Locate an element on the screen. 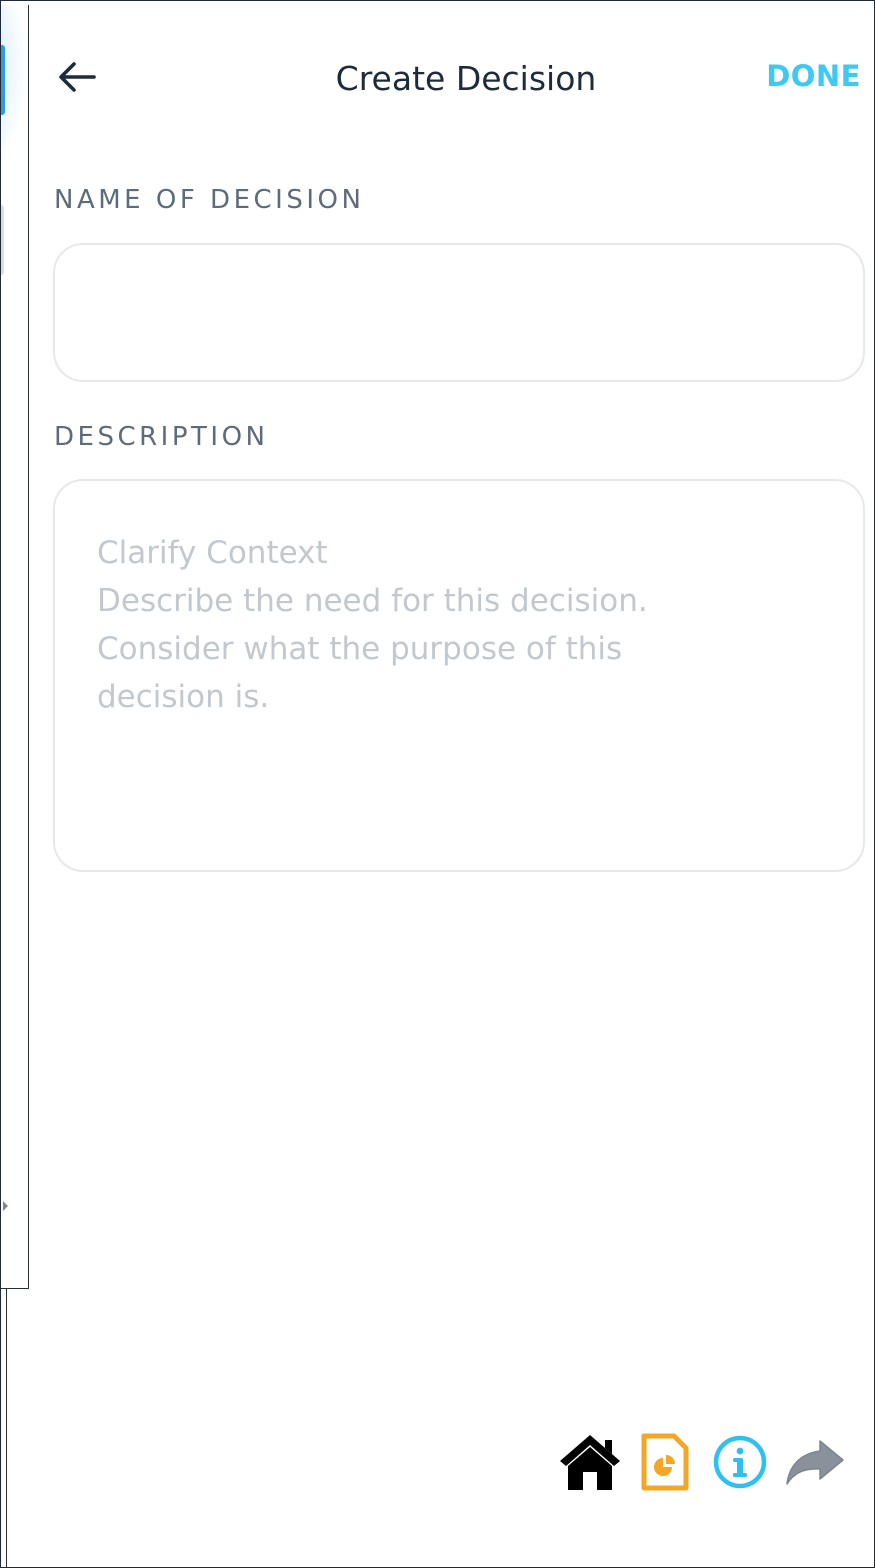  home-icon is located at coordinates (590, 1462).